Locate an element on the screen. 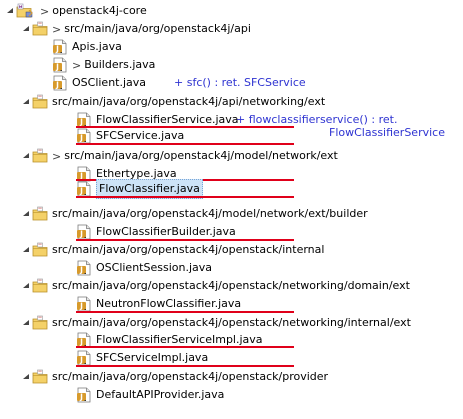 This screenshot has width=463, height=419. file-node-apis: Apis.java is located at coordinates (87, 47).